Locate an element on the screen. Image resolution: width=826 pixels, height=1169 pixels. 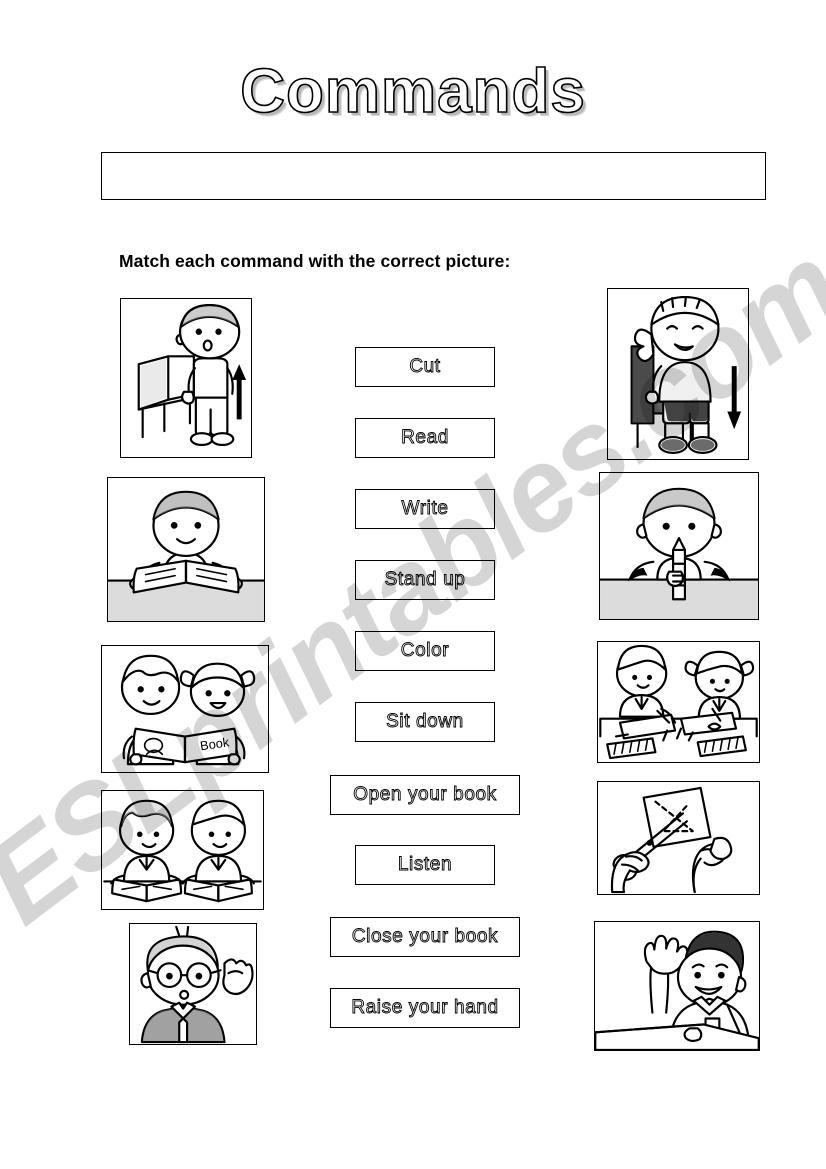
page-title-wrap: Commands is located at coordinates (413, 91).